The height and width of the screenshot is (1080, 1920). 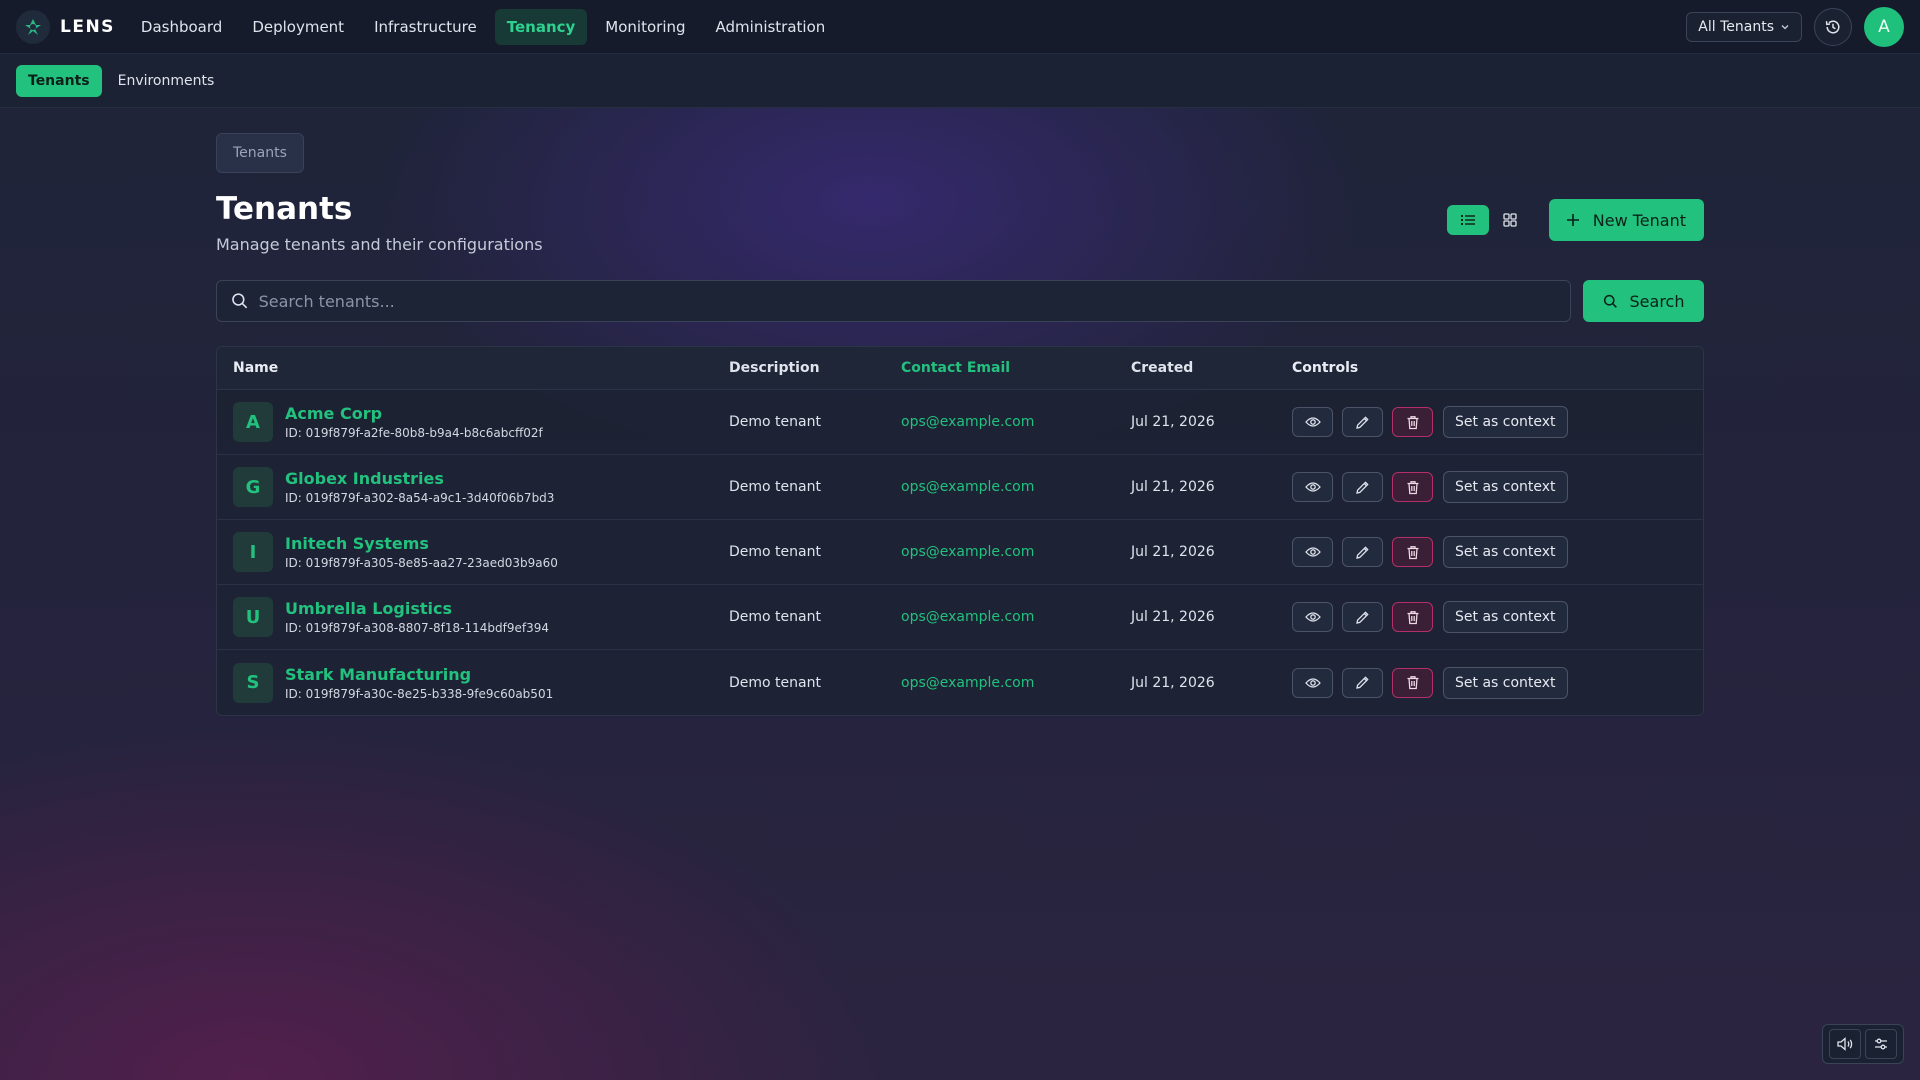 I want to click on lens-logo-icon, so click(x=33, y=26).